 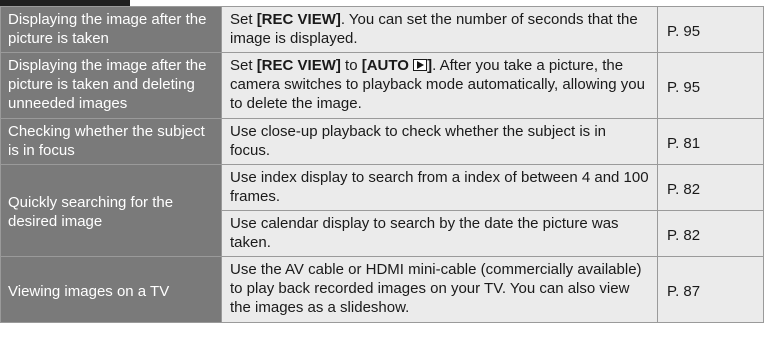 What do you see at coordinates (111, 141) in the screenshot?
I see `row-label: Checking whether the subject is in focus` at bounding box center [111, 141].